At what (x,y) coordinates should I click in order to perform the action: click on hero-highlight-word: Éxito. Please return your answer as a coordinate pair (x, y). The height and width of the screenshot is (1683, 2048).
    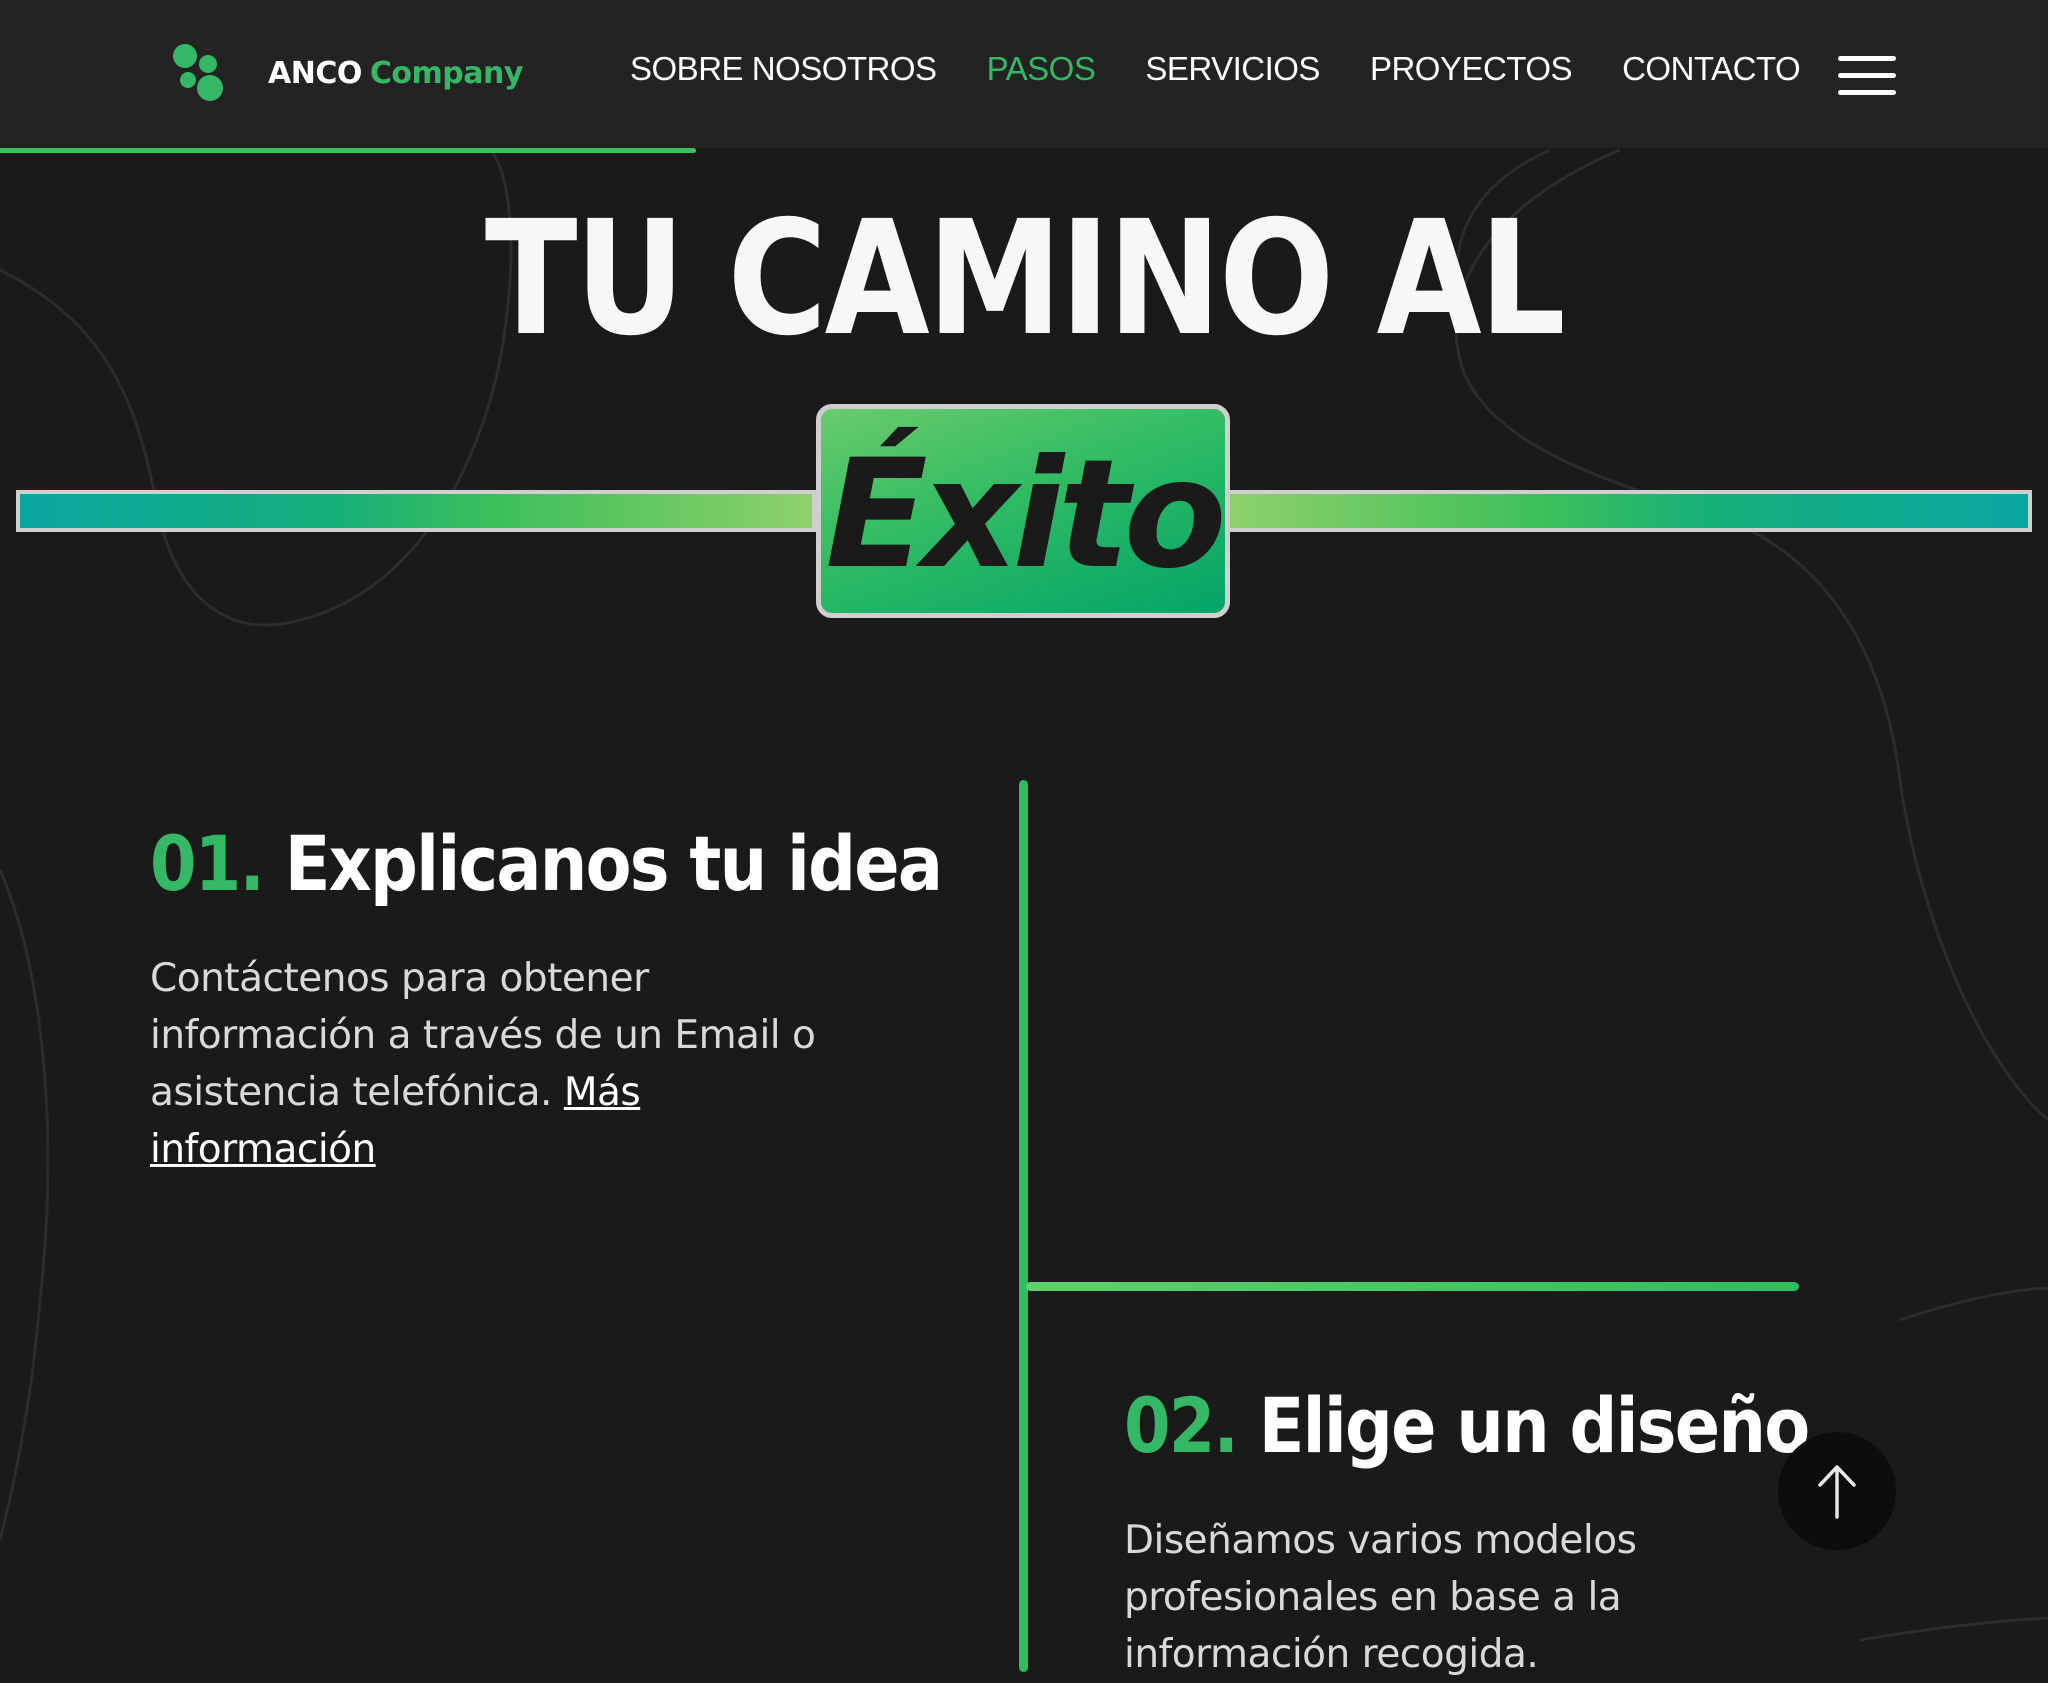
    Looking at the image, I should click on (1025, 515).